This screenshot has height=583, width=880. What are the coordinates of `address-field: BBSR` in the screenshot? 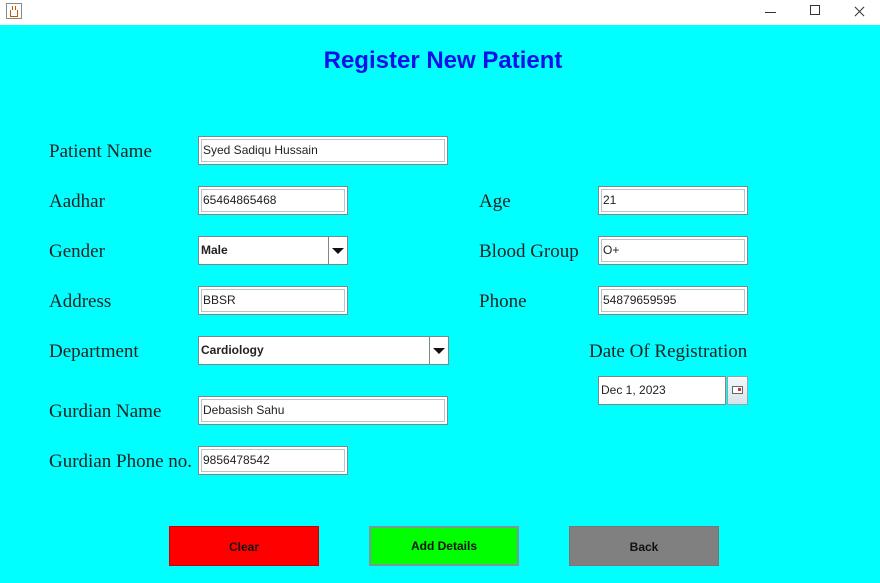 It's located at (273, 300).